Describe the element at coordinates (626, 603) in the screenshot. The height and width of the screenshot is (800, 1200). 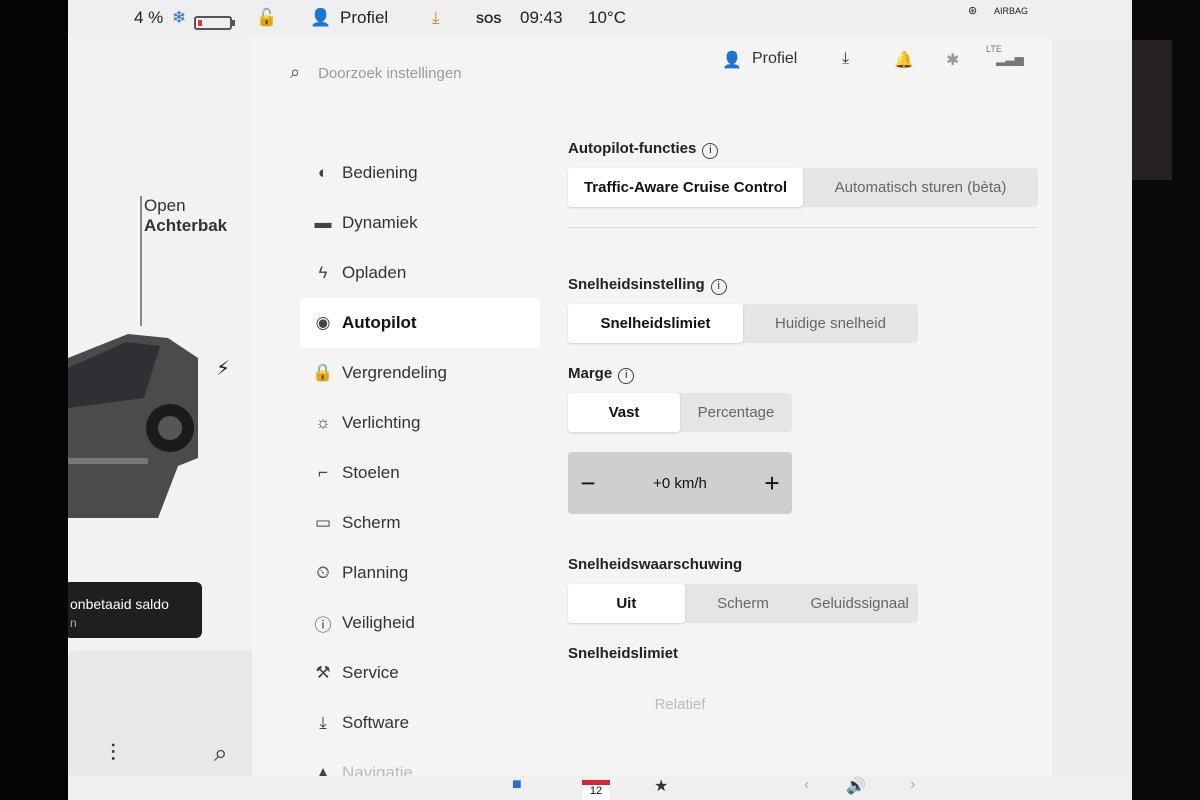
I see `option-off: Uit` at that location.